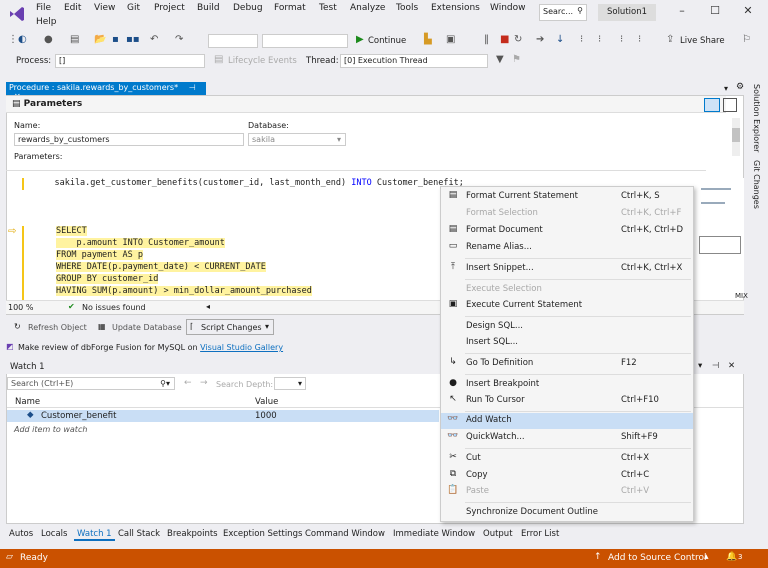 The width and height of the screenshot is (768, 568). What do you see at coordinates (54, 534) in the screenshot?
I see `tab-locals: Locals` at bounding box center [54, 534].